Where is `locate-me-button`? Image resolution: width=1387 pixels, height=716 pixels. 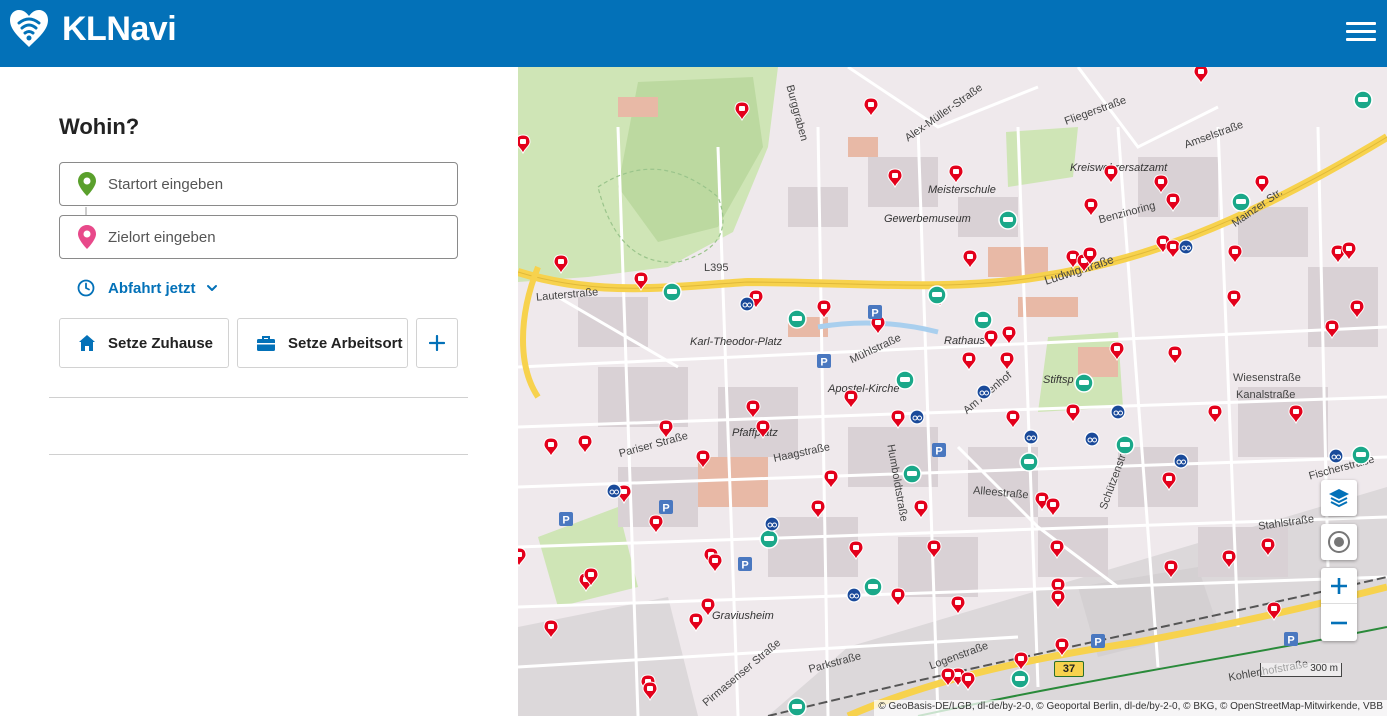
locate-me-button is located at coordinates (1339, 542).